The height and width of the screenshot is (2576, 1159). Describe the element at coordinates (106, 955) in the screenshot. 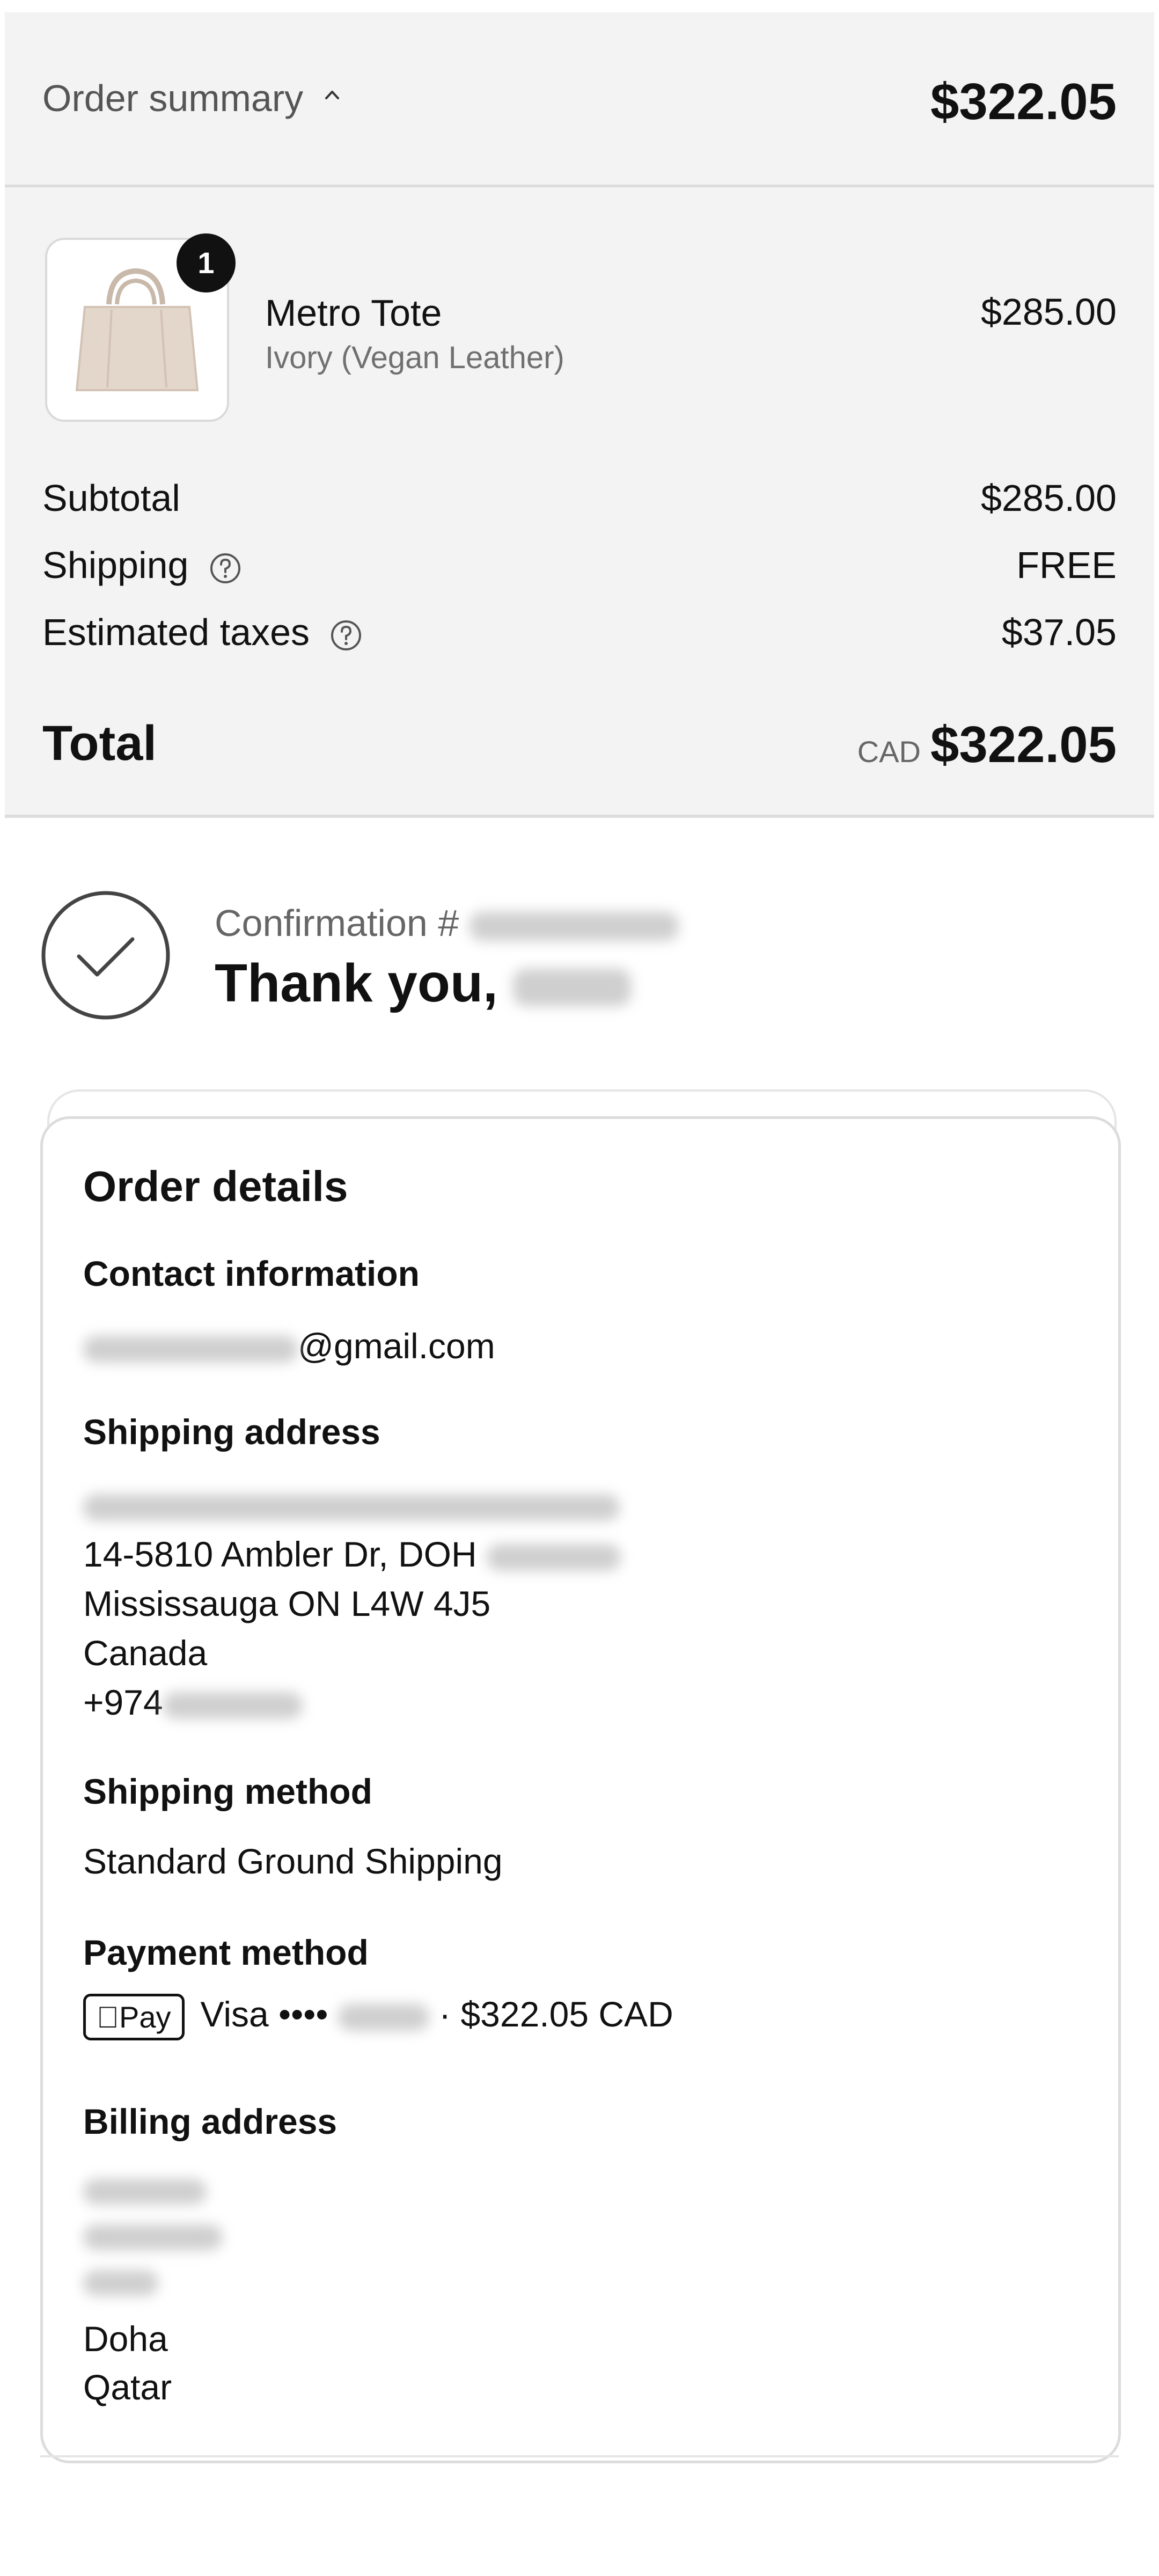

I see `checkmark-circle-icon` at that location.